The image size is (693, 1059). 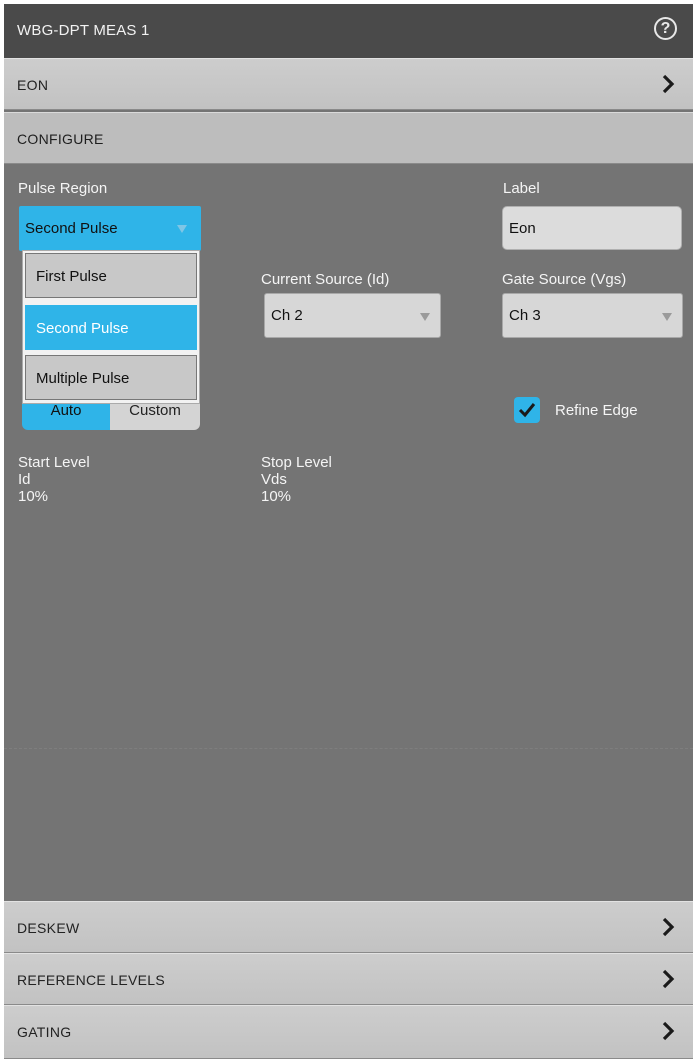 I want to click on start-level-source: Id, so click(x=24, y=479).